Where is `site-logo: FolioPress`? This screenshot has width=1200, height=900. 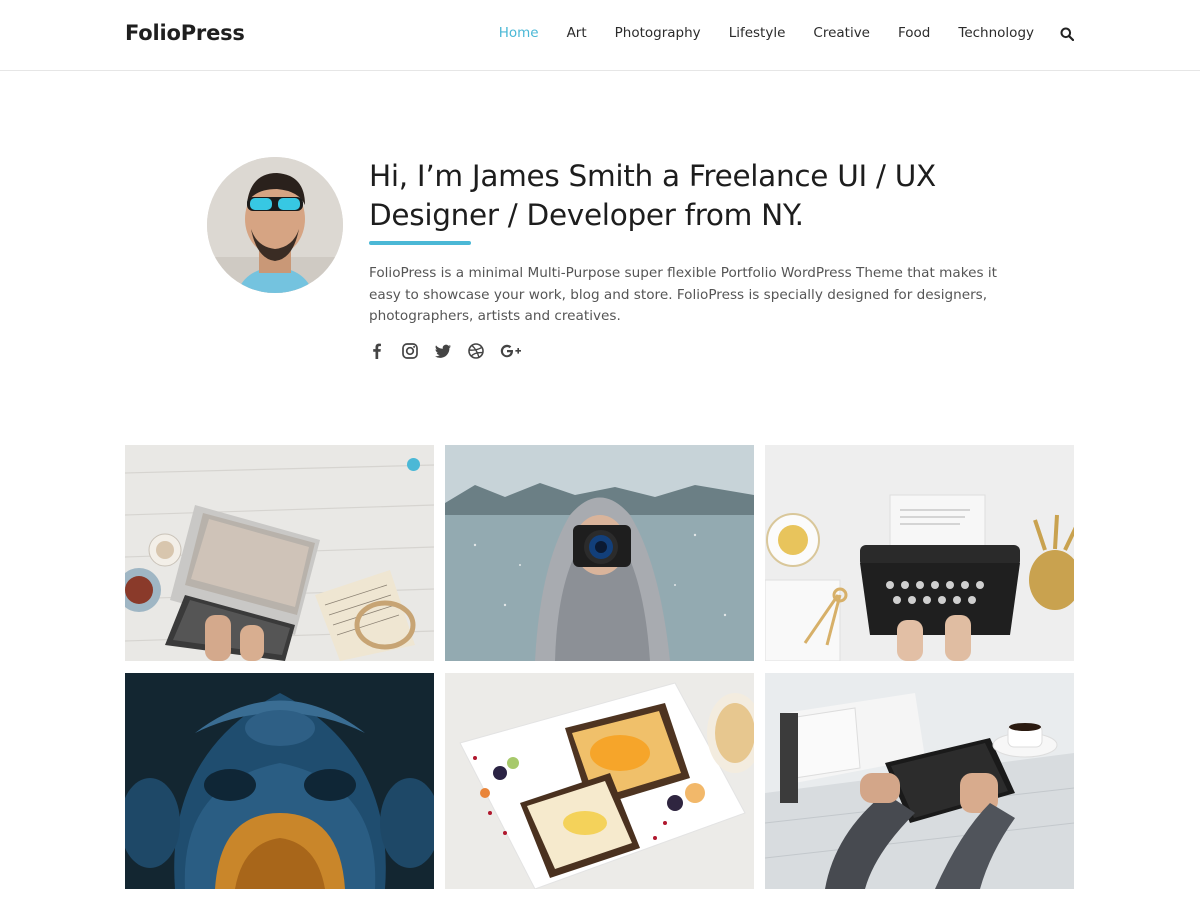 site-logo: FolioPress is located at coordinates (185, 33).